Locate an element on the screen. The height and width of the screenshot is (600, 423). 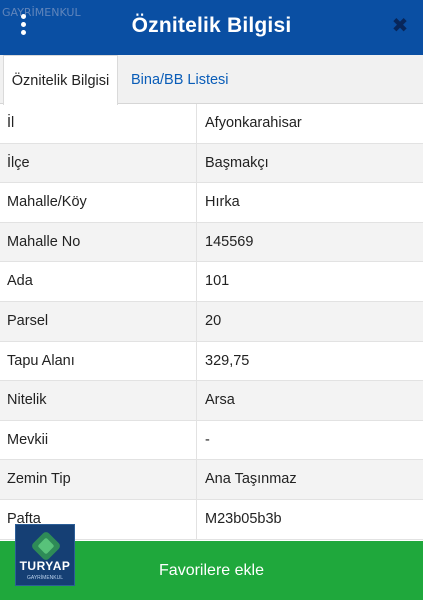
tab-building-list: Bina/BB Listesi is located at coordinates (180, 79).